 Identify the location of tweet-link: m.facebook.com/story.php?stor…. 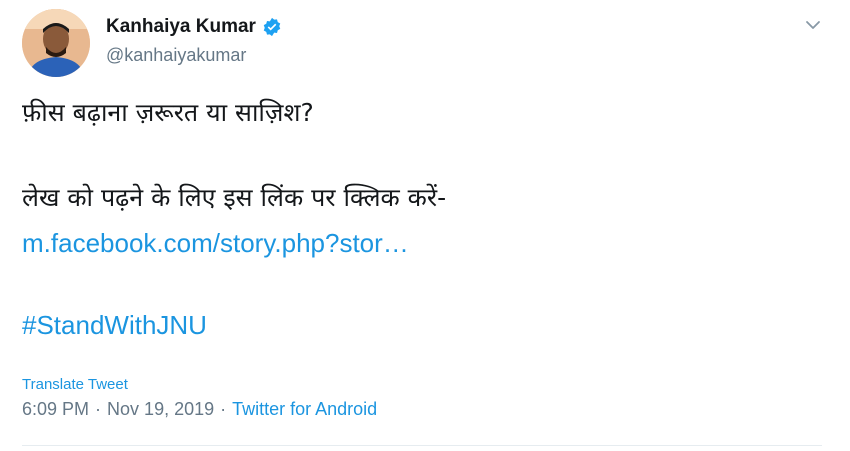
(215, 243).